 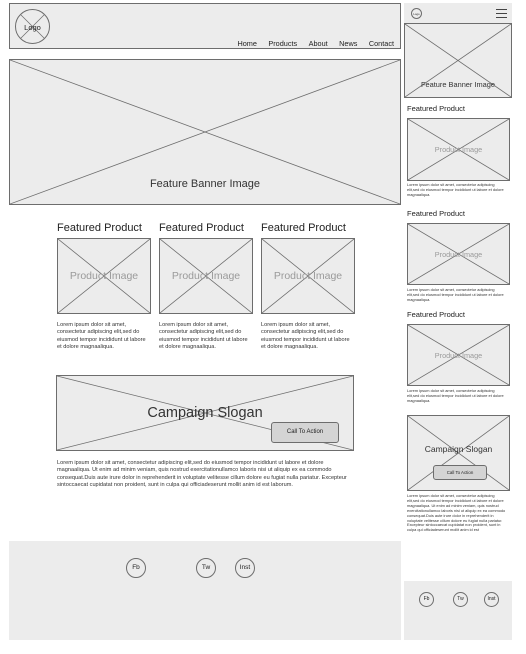 I want to click on mobile-campaign-banner: Campaign Slogan Call To Action, so click(x=458, y=453).